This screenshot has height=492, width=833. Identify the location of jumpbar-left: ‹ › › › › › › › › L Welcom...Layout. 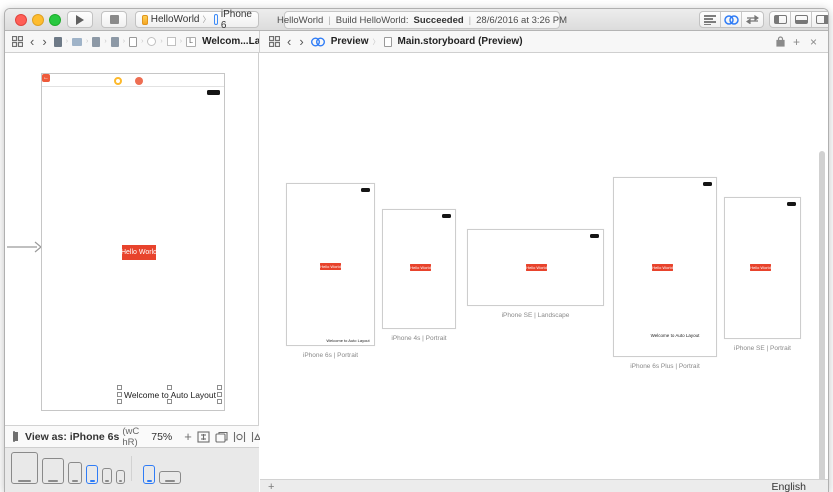
(143, 42).